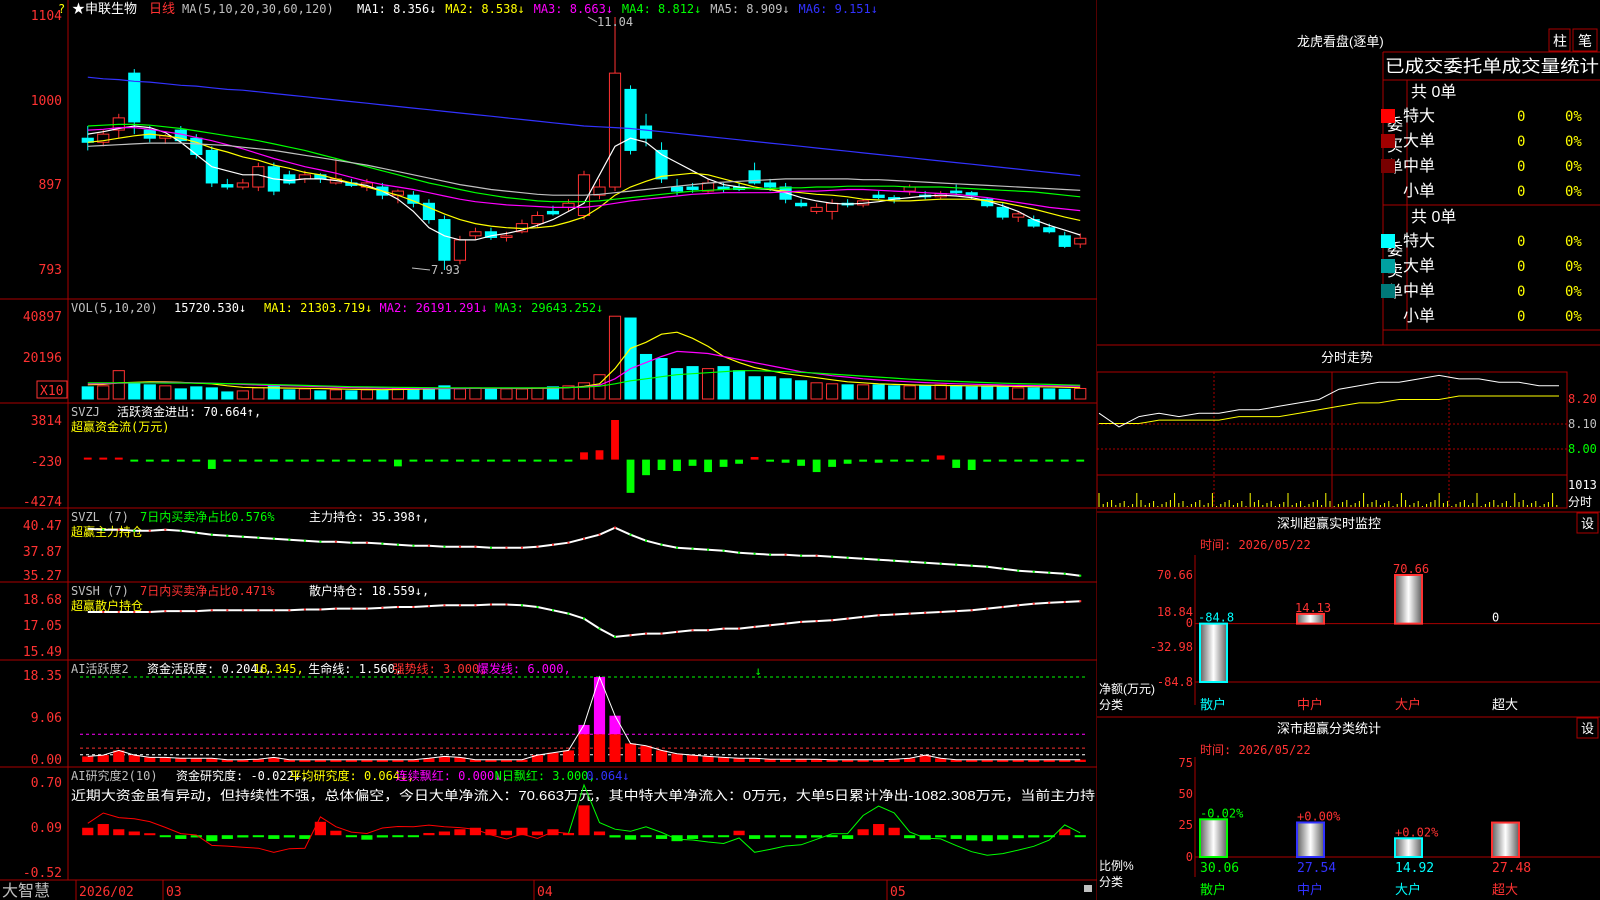 Image resolution: width=1600 pixels, height=900 pixels. What do you see at coordinates (584, 357) in the screenshot?
I see `volume-plot` at bounding box center [584, 357].